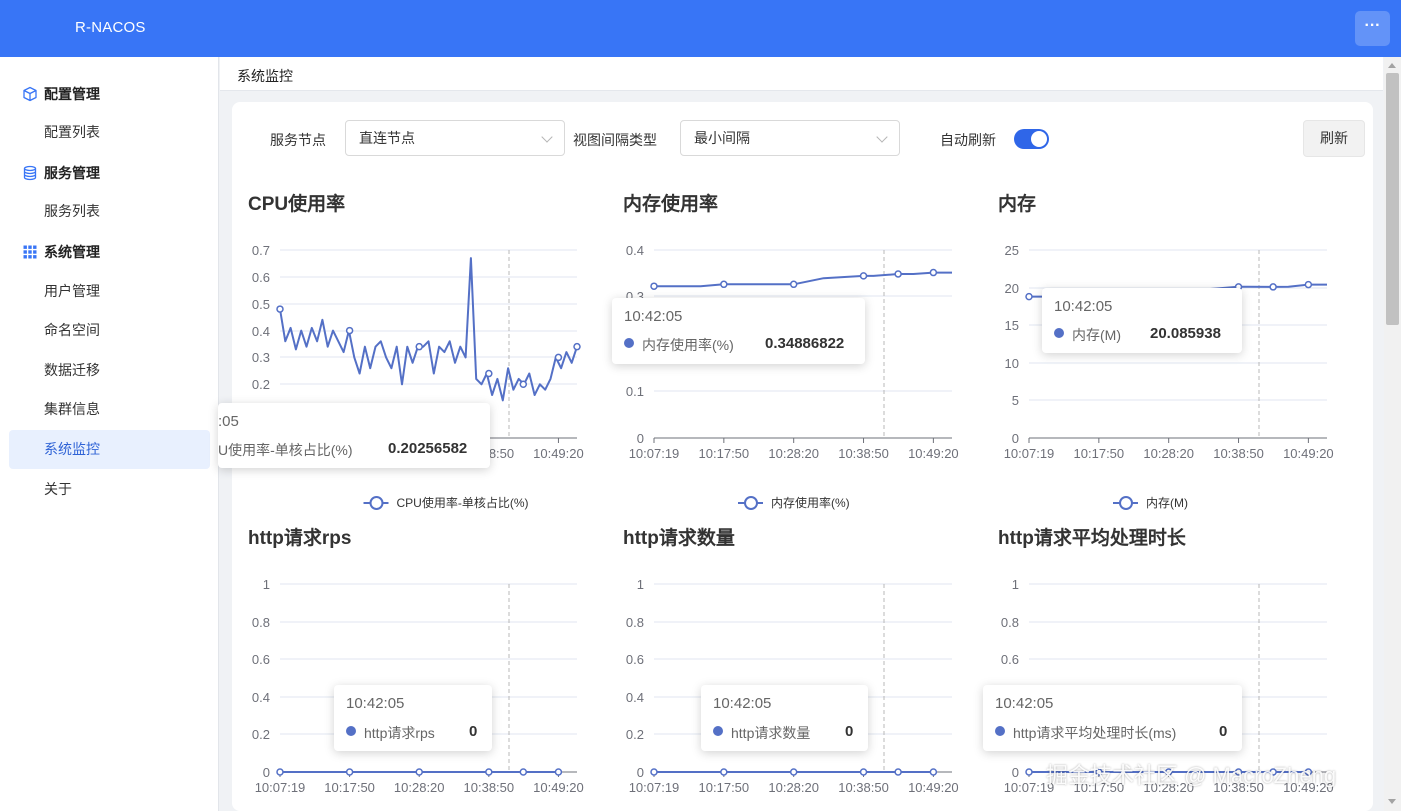 This screenshot has width=1401, height=811. What do you see at coordinates (1142, 320) in the screenshot?
I see `mem-tooltip: 10:42:05 内存(M) 20.085938` at bounding box center [1142, 320].